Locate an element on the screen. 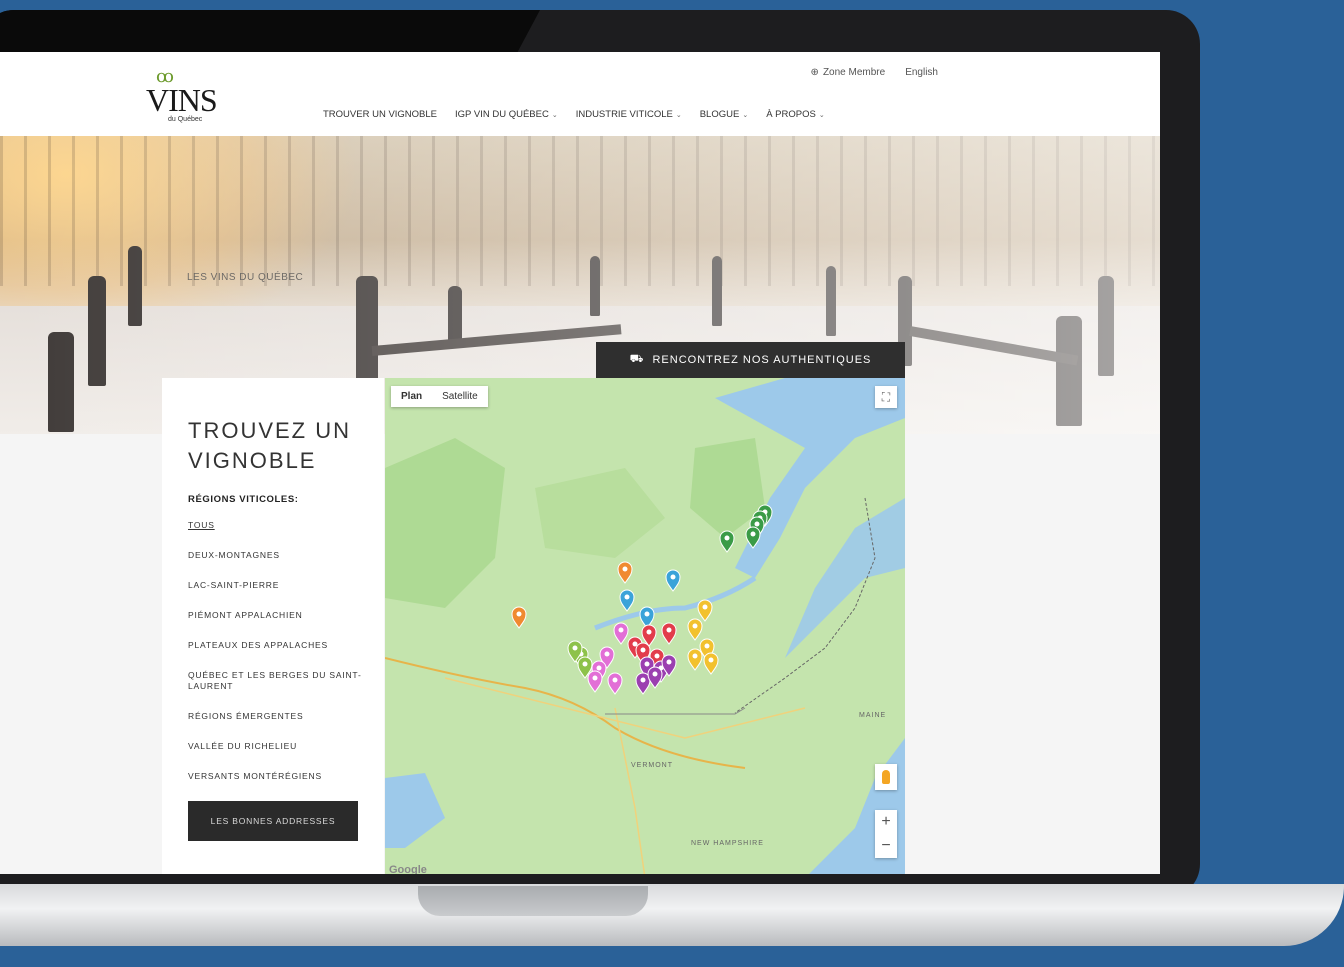  nav-item-blogue: BLOGUE ⌄ is located at coordinates (724, 114).